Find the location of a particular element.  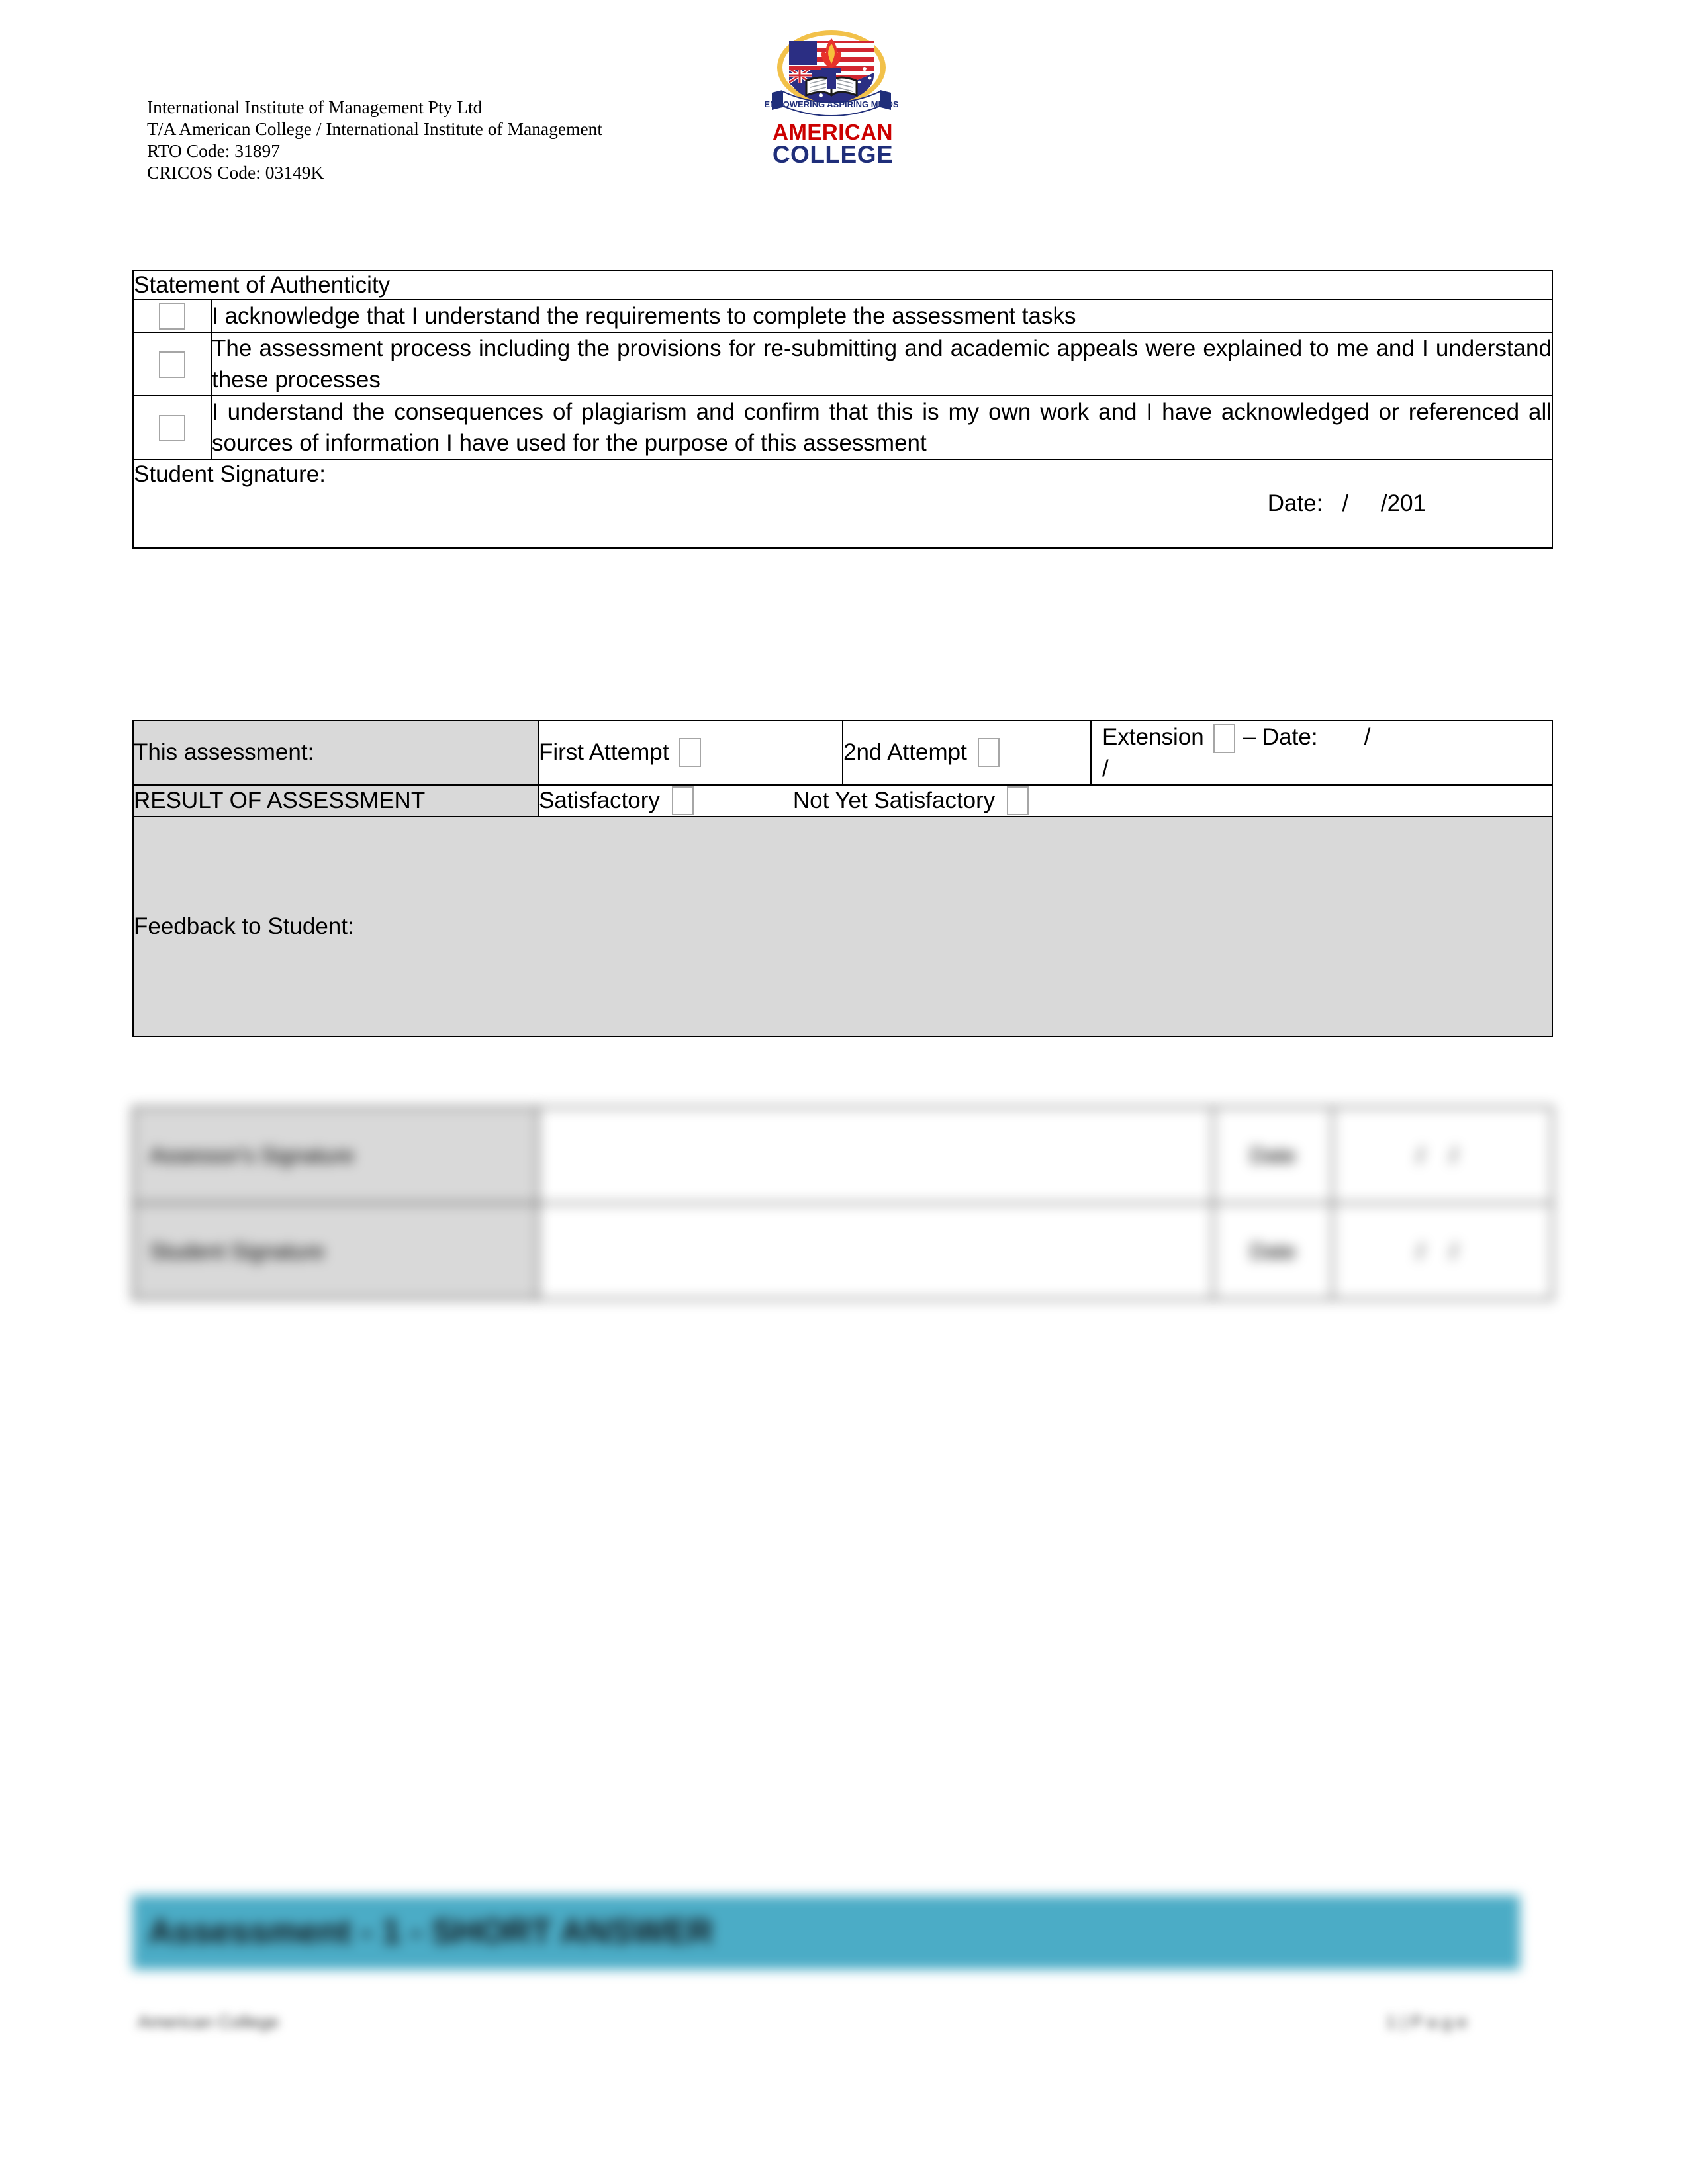

page-footer: American College 1 | P a g e is located at coordinates (842, 2032).